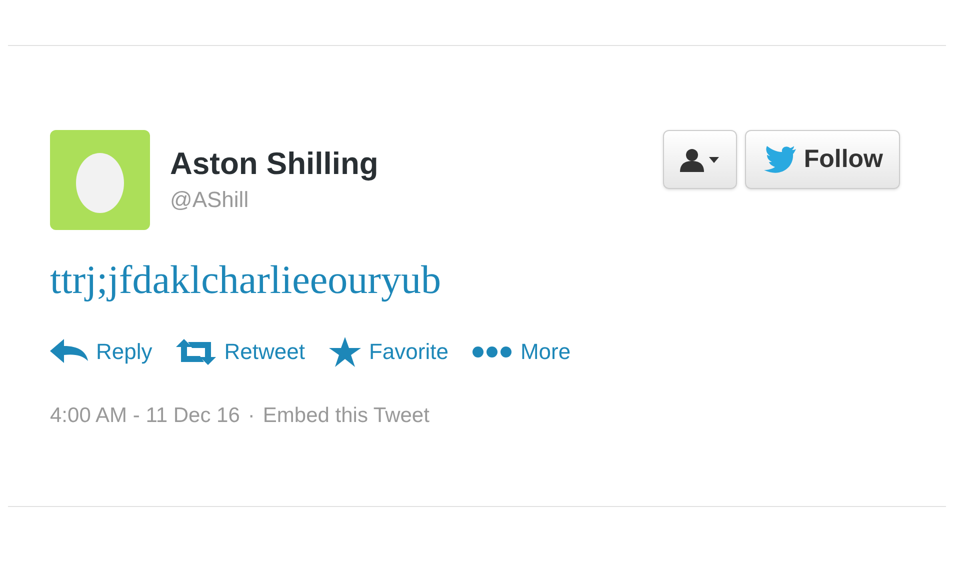 The width and height of the screenshot is (980, 581). Describe the element at coordinates (344, 351) in the screenshot. I see `star-icon` at that location.